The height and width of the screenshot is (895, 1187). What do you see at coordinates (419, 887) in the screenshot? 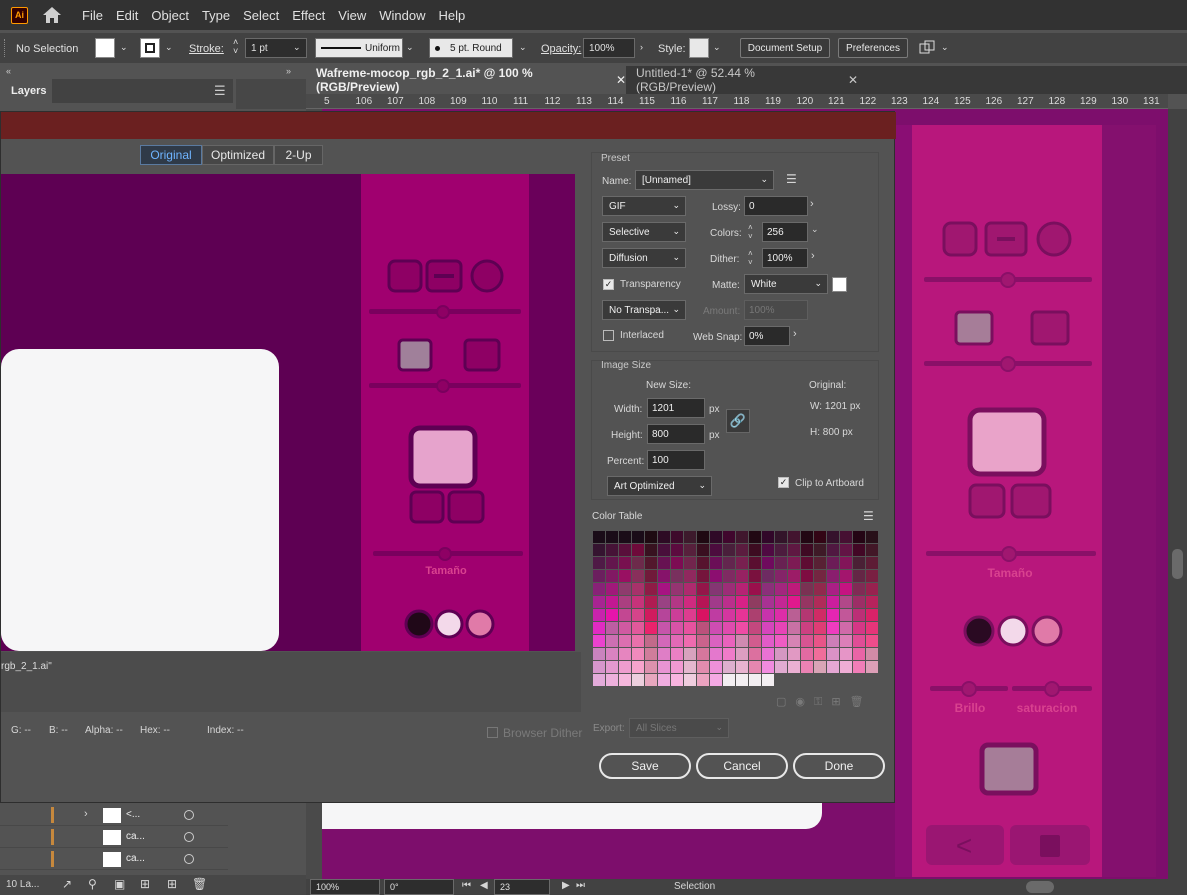
I see `rotate-select: 0°` at bounding box center [419, 887].